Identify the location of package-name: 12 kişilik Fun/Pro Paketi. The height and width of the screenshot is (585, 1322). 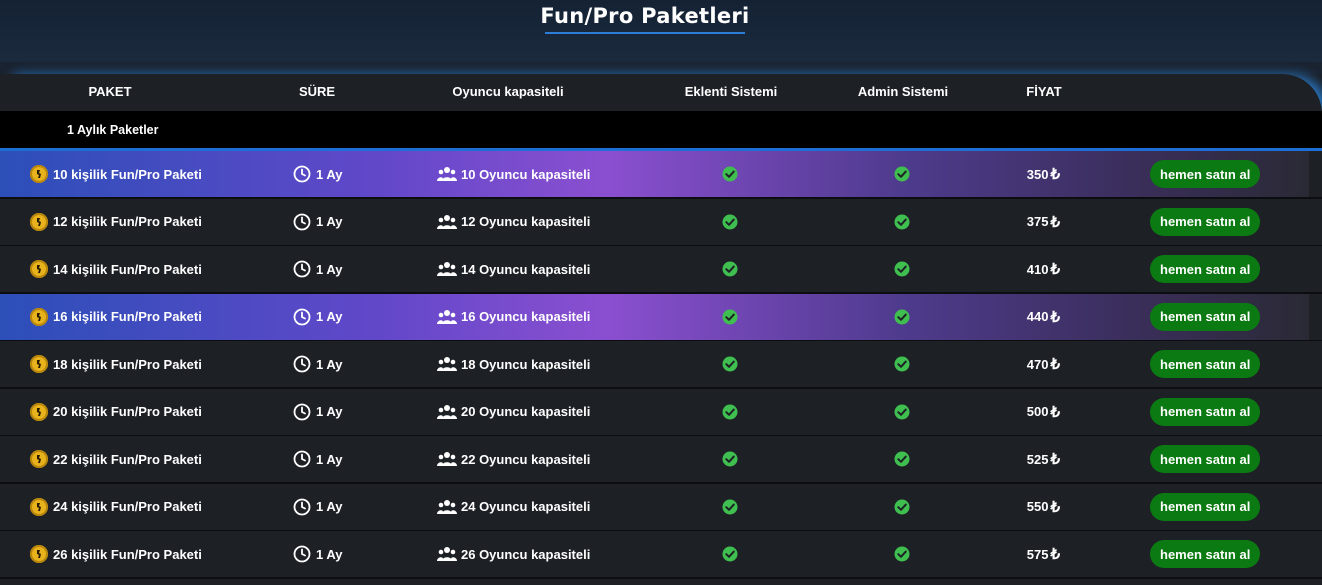
(127, 221).